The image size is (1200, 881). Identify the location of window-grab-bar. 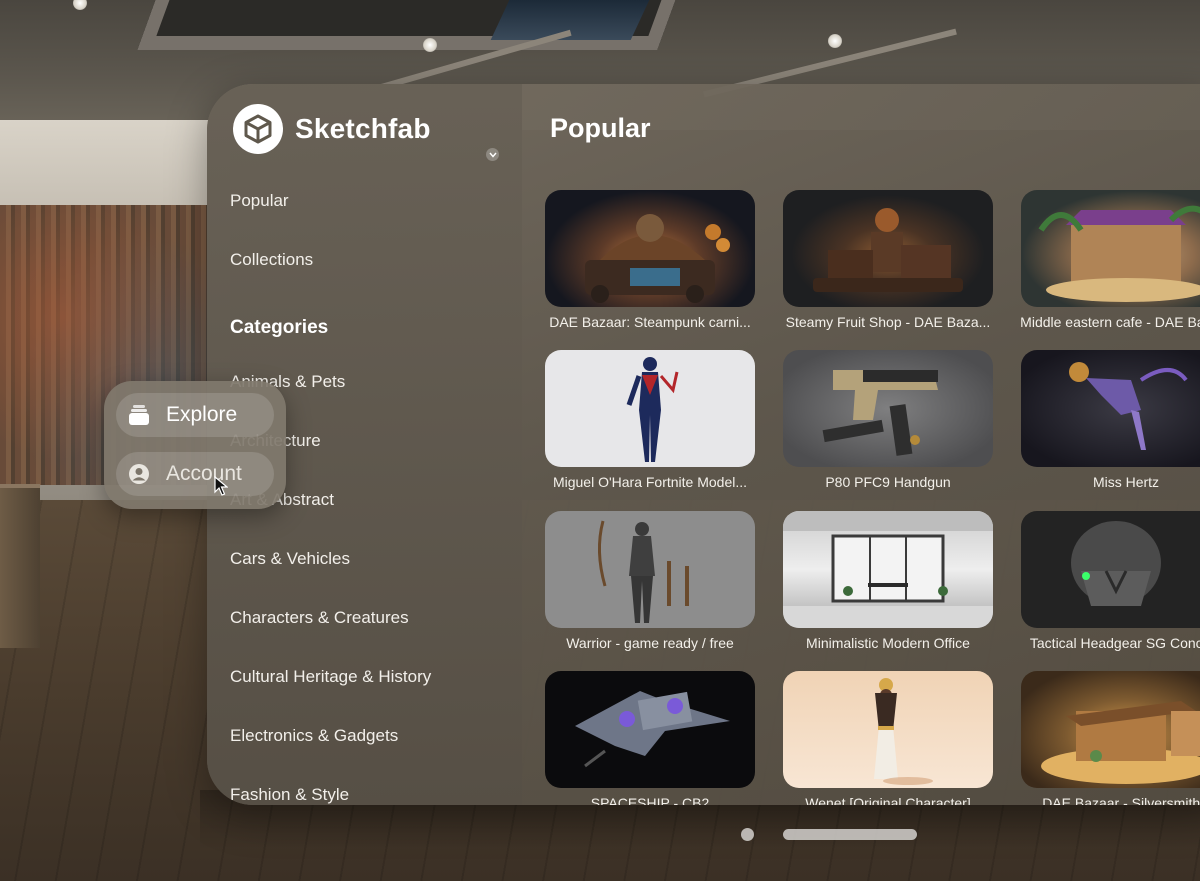
(850, 834).